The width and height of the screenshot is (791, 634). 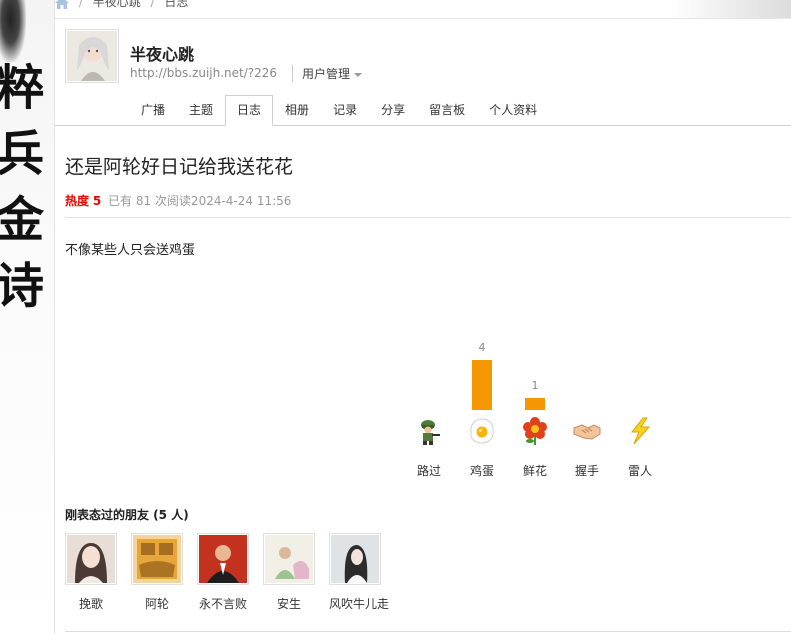 I want to click on egg-icon, so click(x=482, y=431).